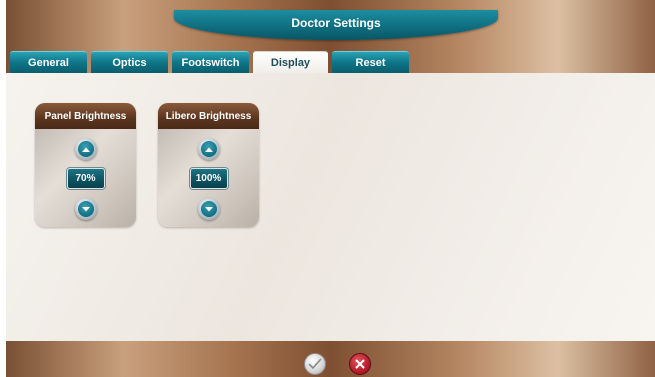 The image size is (655, 377). Describe the element at coordinates (48, 62) in the screenshot. I see `tab-general: General` at that location.